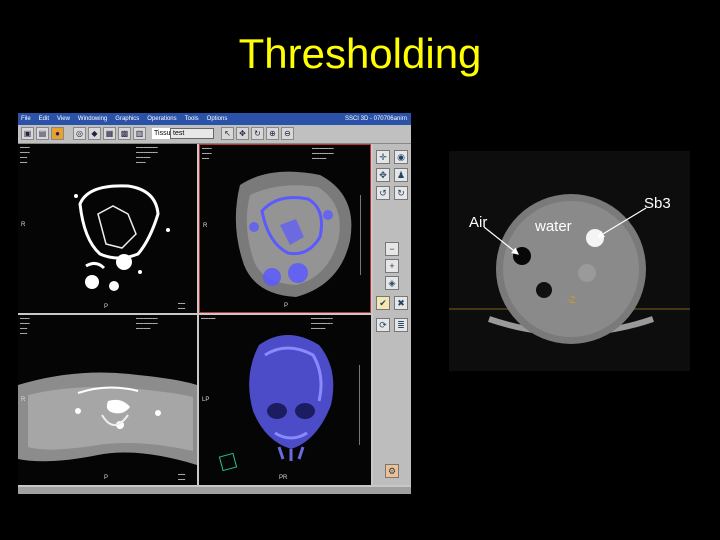 This screenshot has height=540, width=720. Describe the element at coordinates (107, 418) in the screenshot. I see `coronal-ct-image` at that location.